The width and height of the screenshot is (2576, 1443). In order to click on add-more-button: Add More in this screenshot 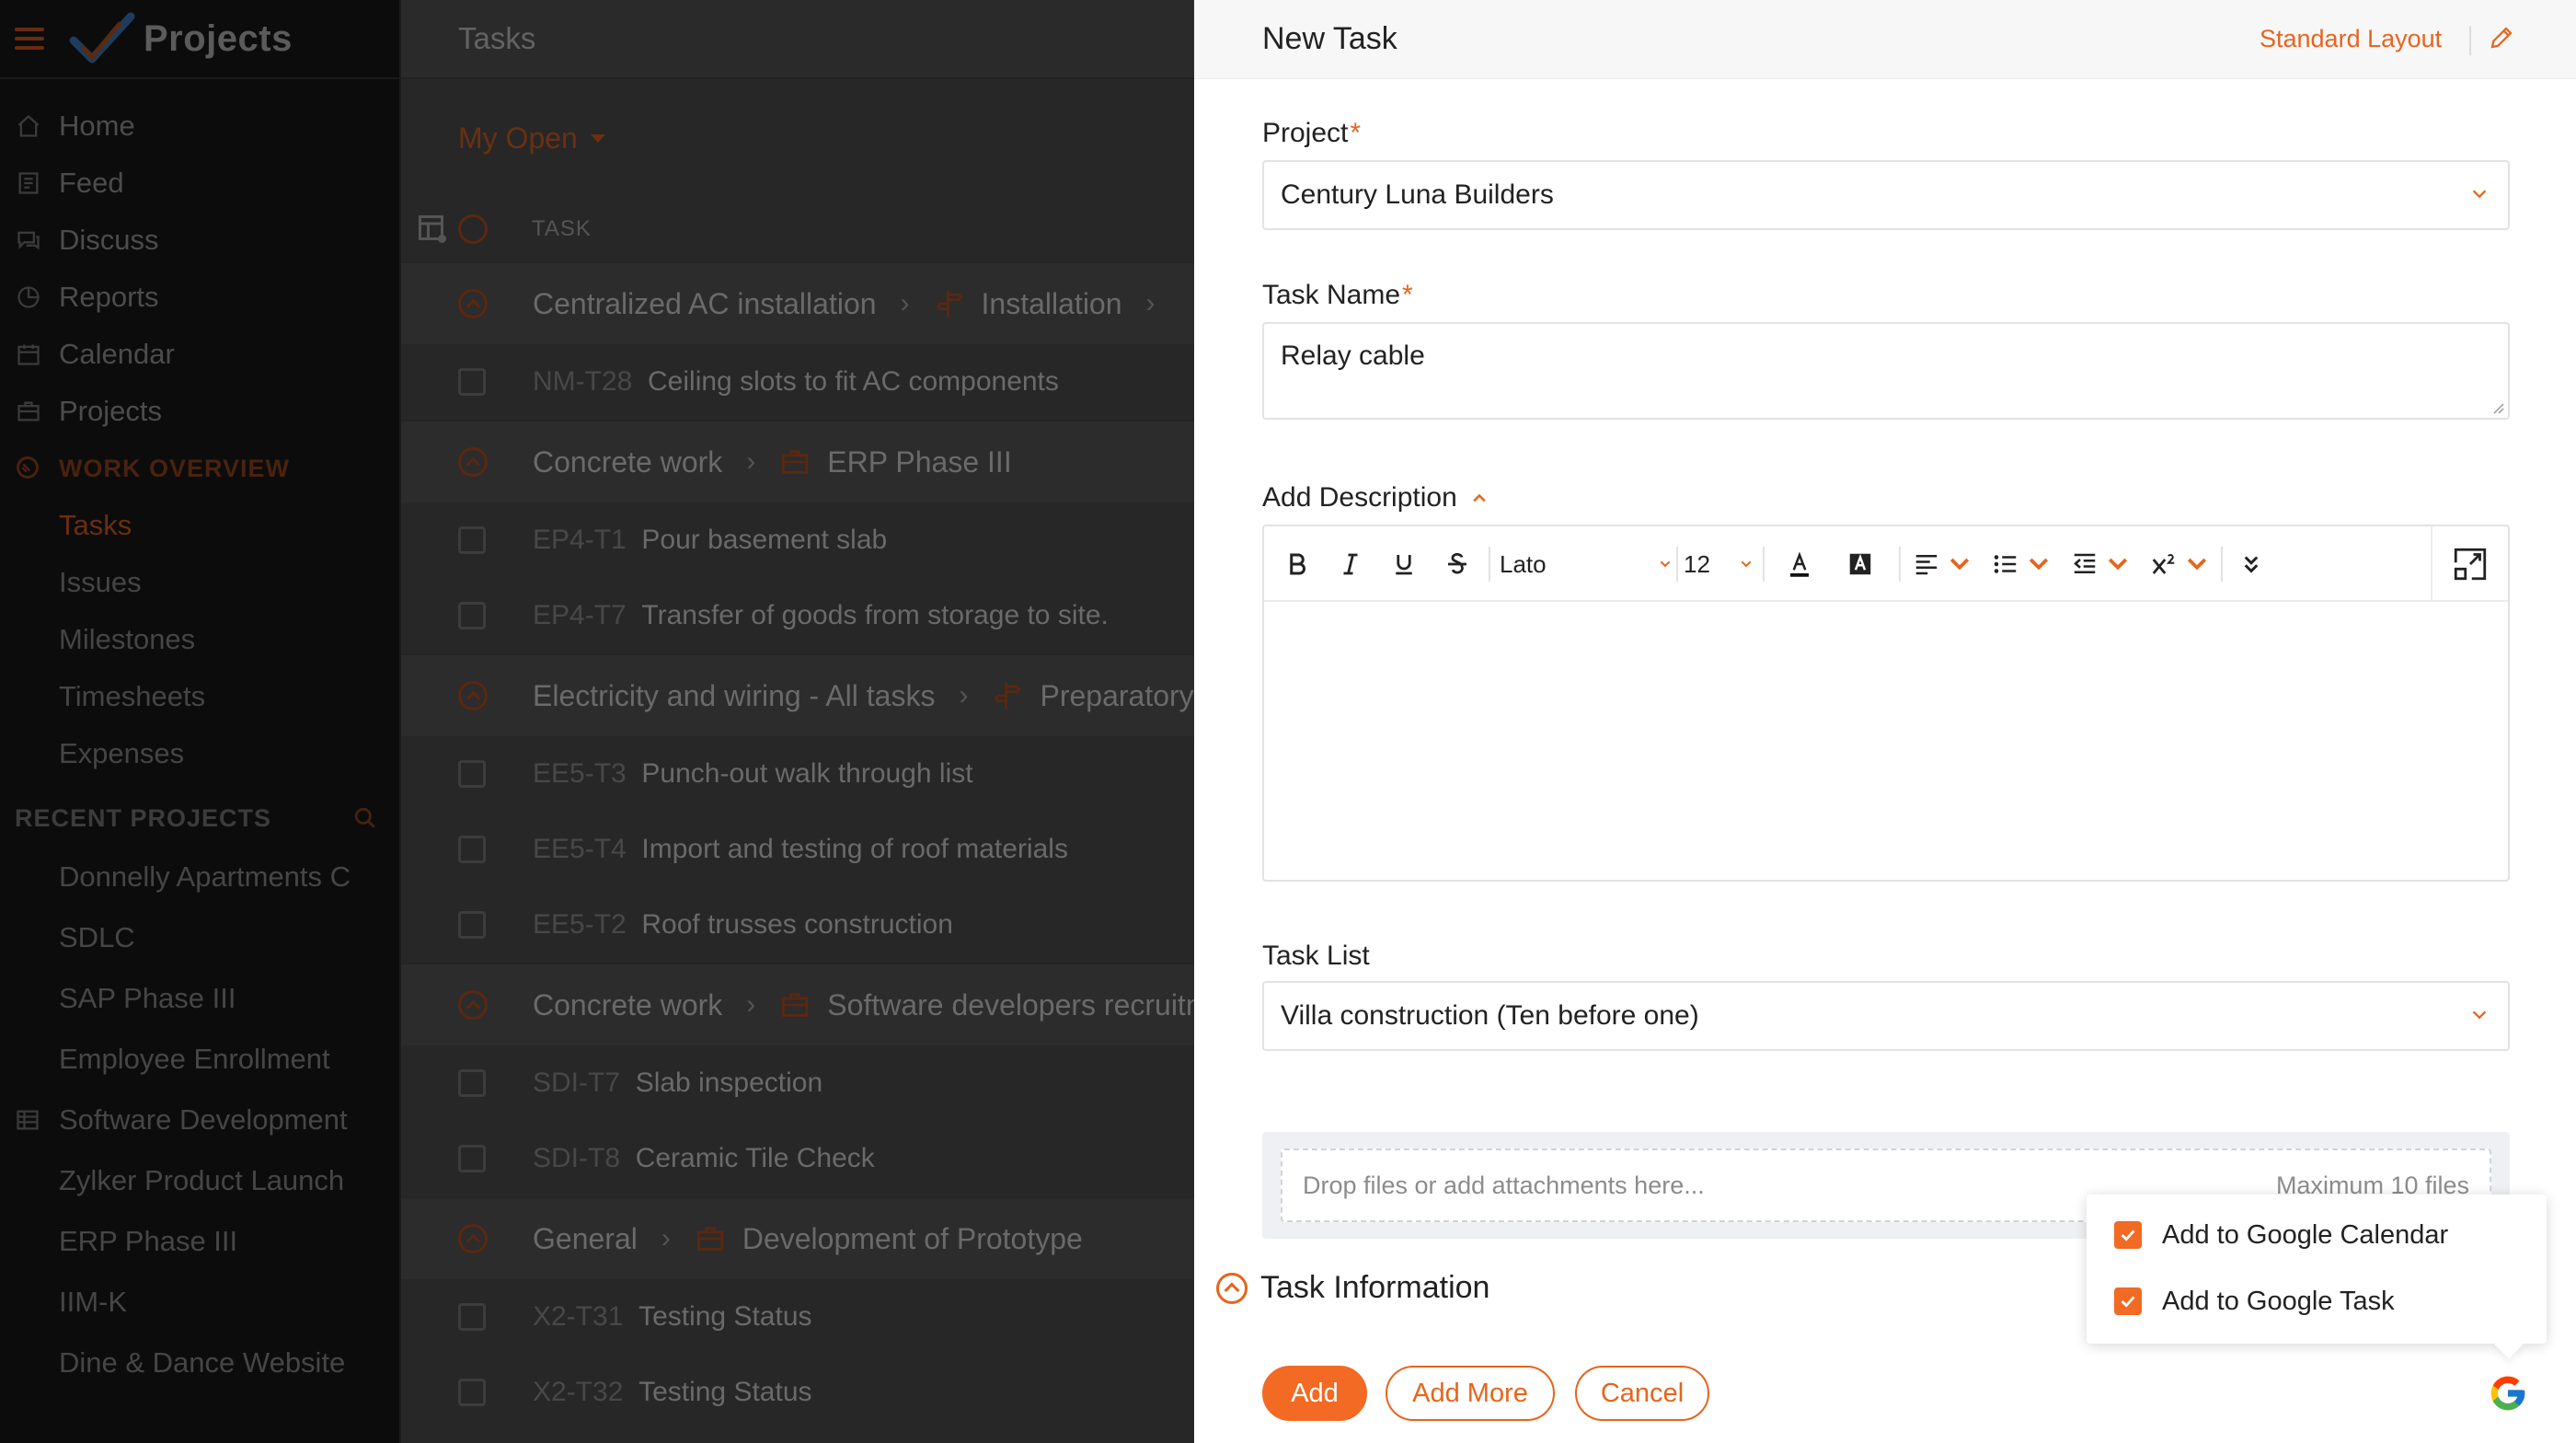, I will do `click(1470, 1393)`.